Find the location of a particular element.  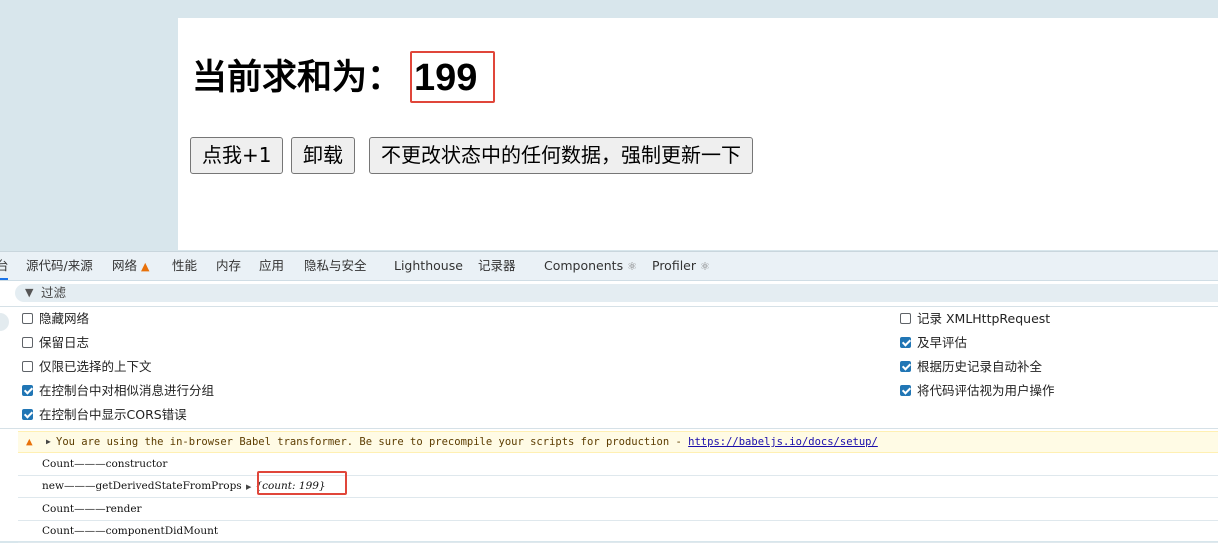

increment-button: 点我+1 is located at coordinates (237, 155).